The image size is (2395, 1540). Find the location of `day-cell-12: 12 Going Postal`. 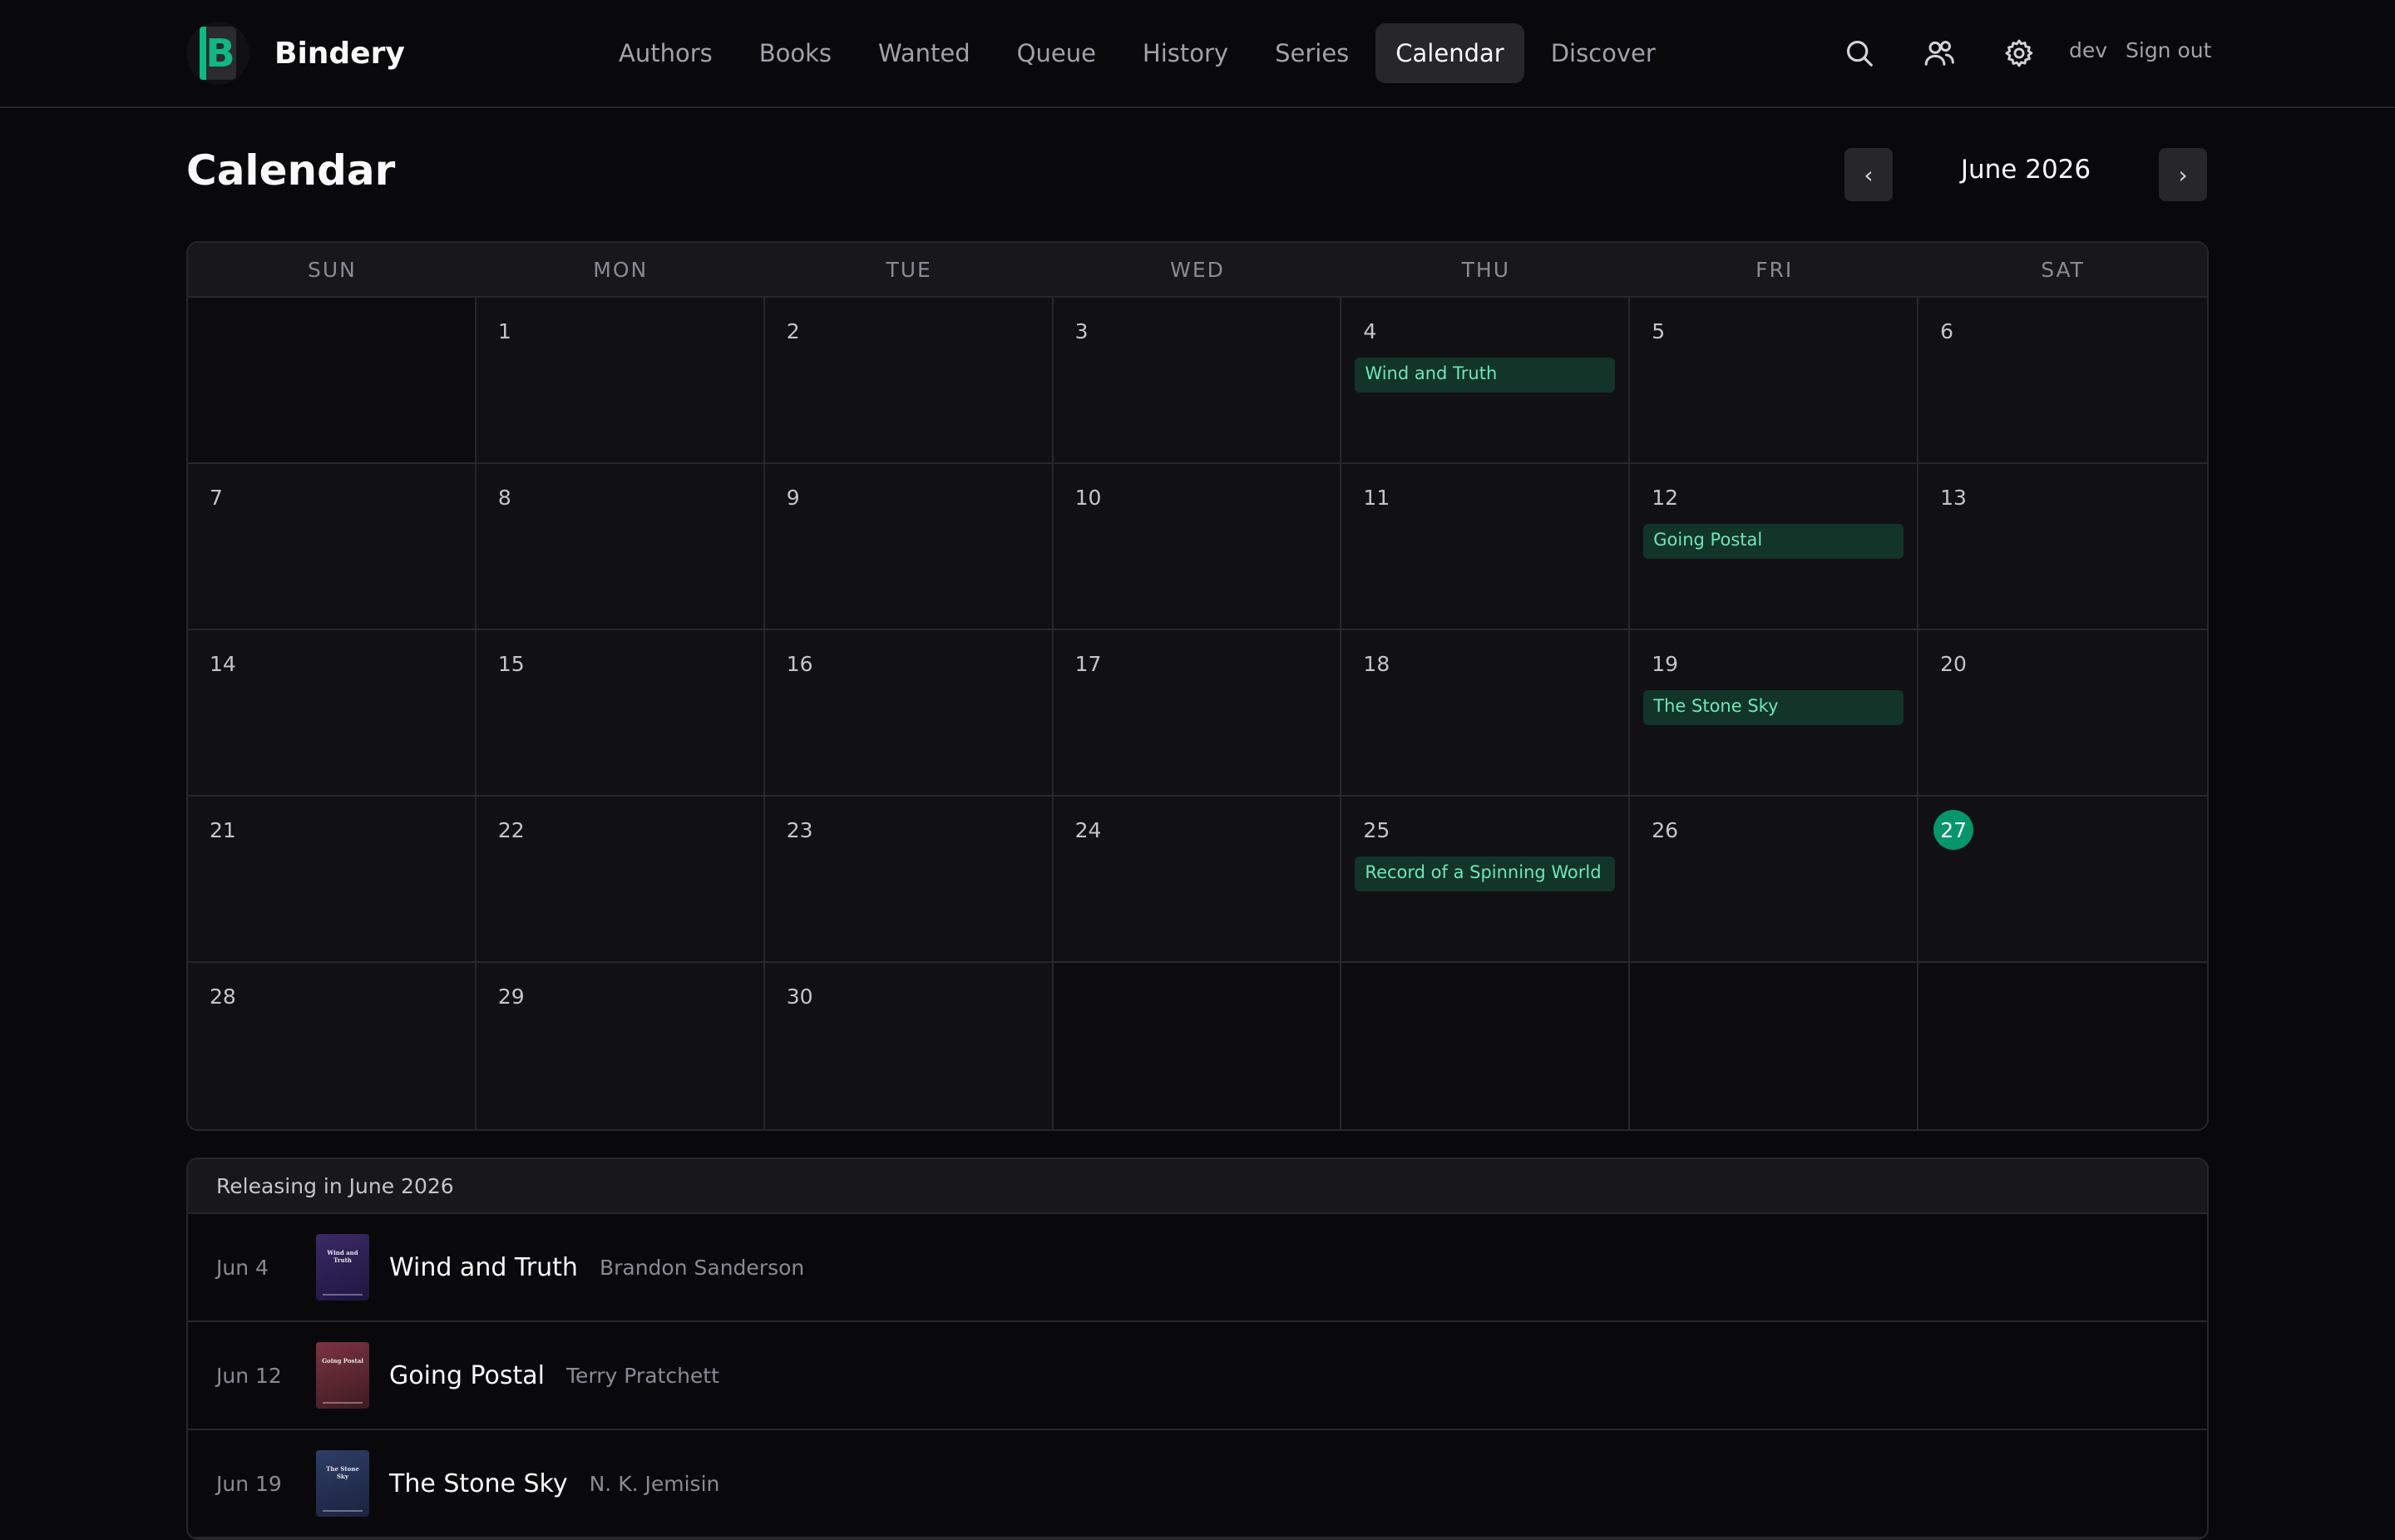

day-cell-12: 12 Going Postal is located at coordinates (1774, 547).